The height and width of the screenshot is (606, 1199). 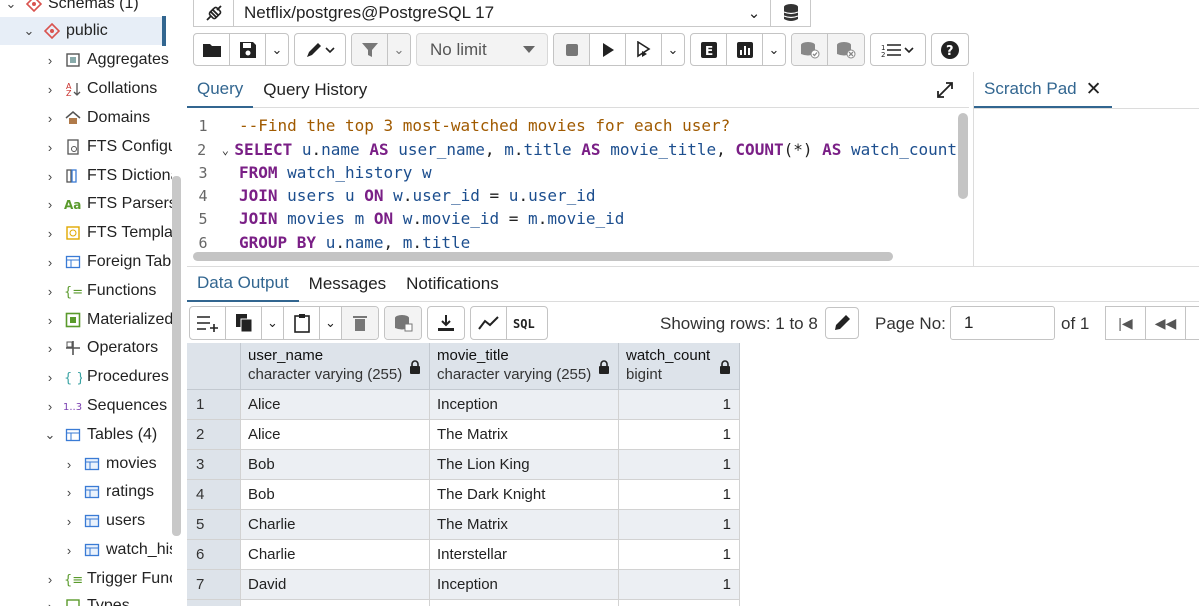 I want to click on tree-item-functions: › {=} Functions, so click(x=100, y=291).